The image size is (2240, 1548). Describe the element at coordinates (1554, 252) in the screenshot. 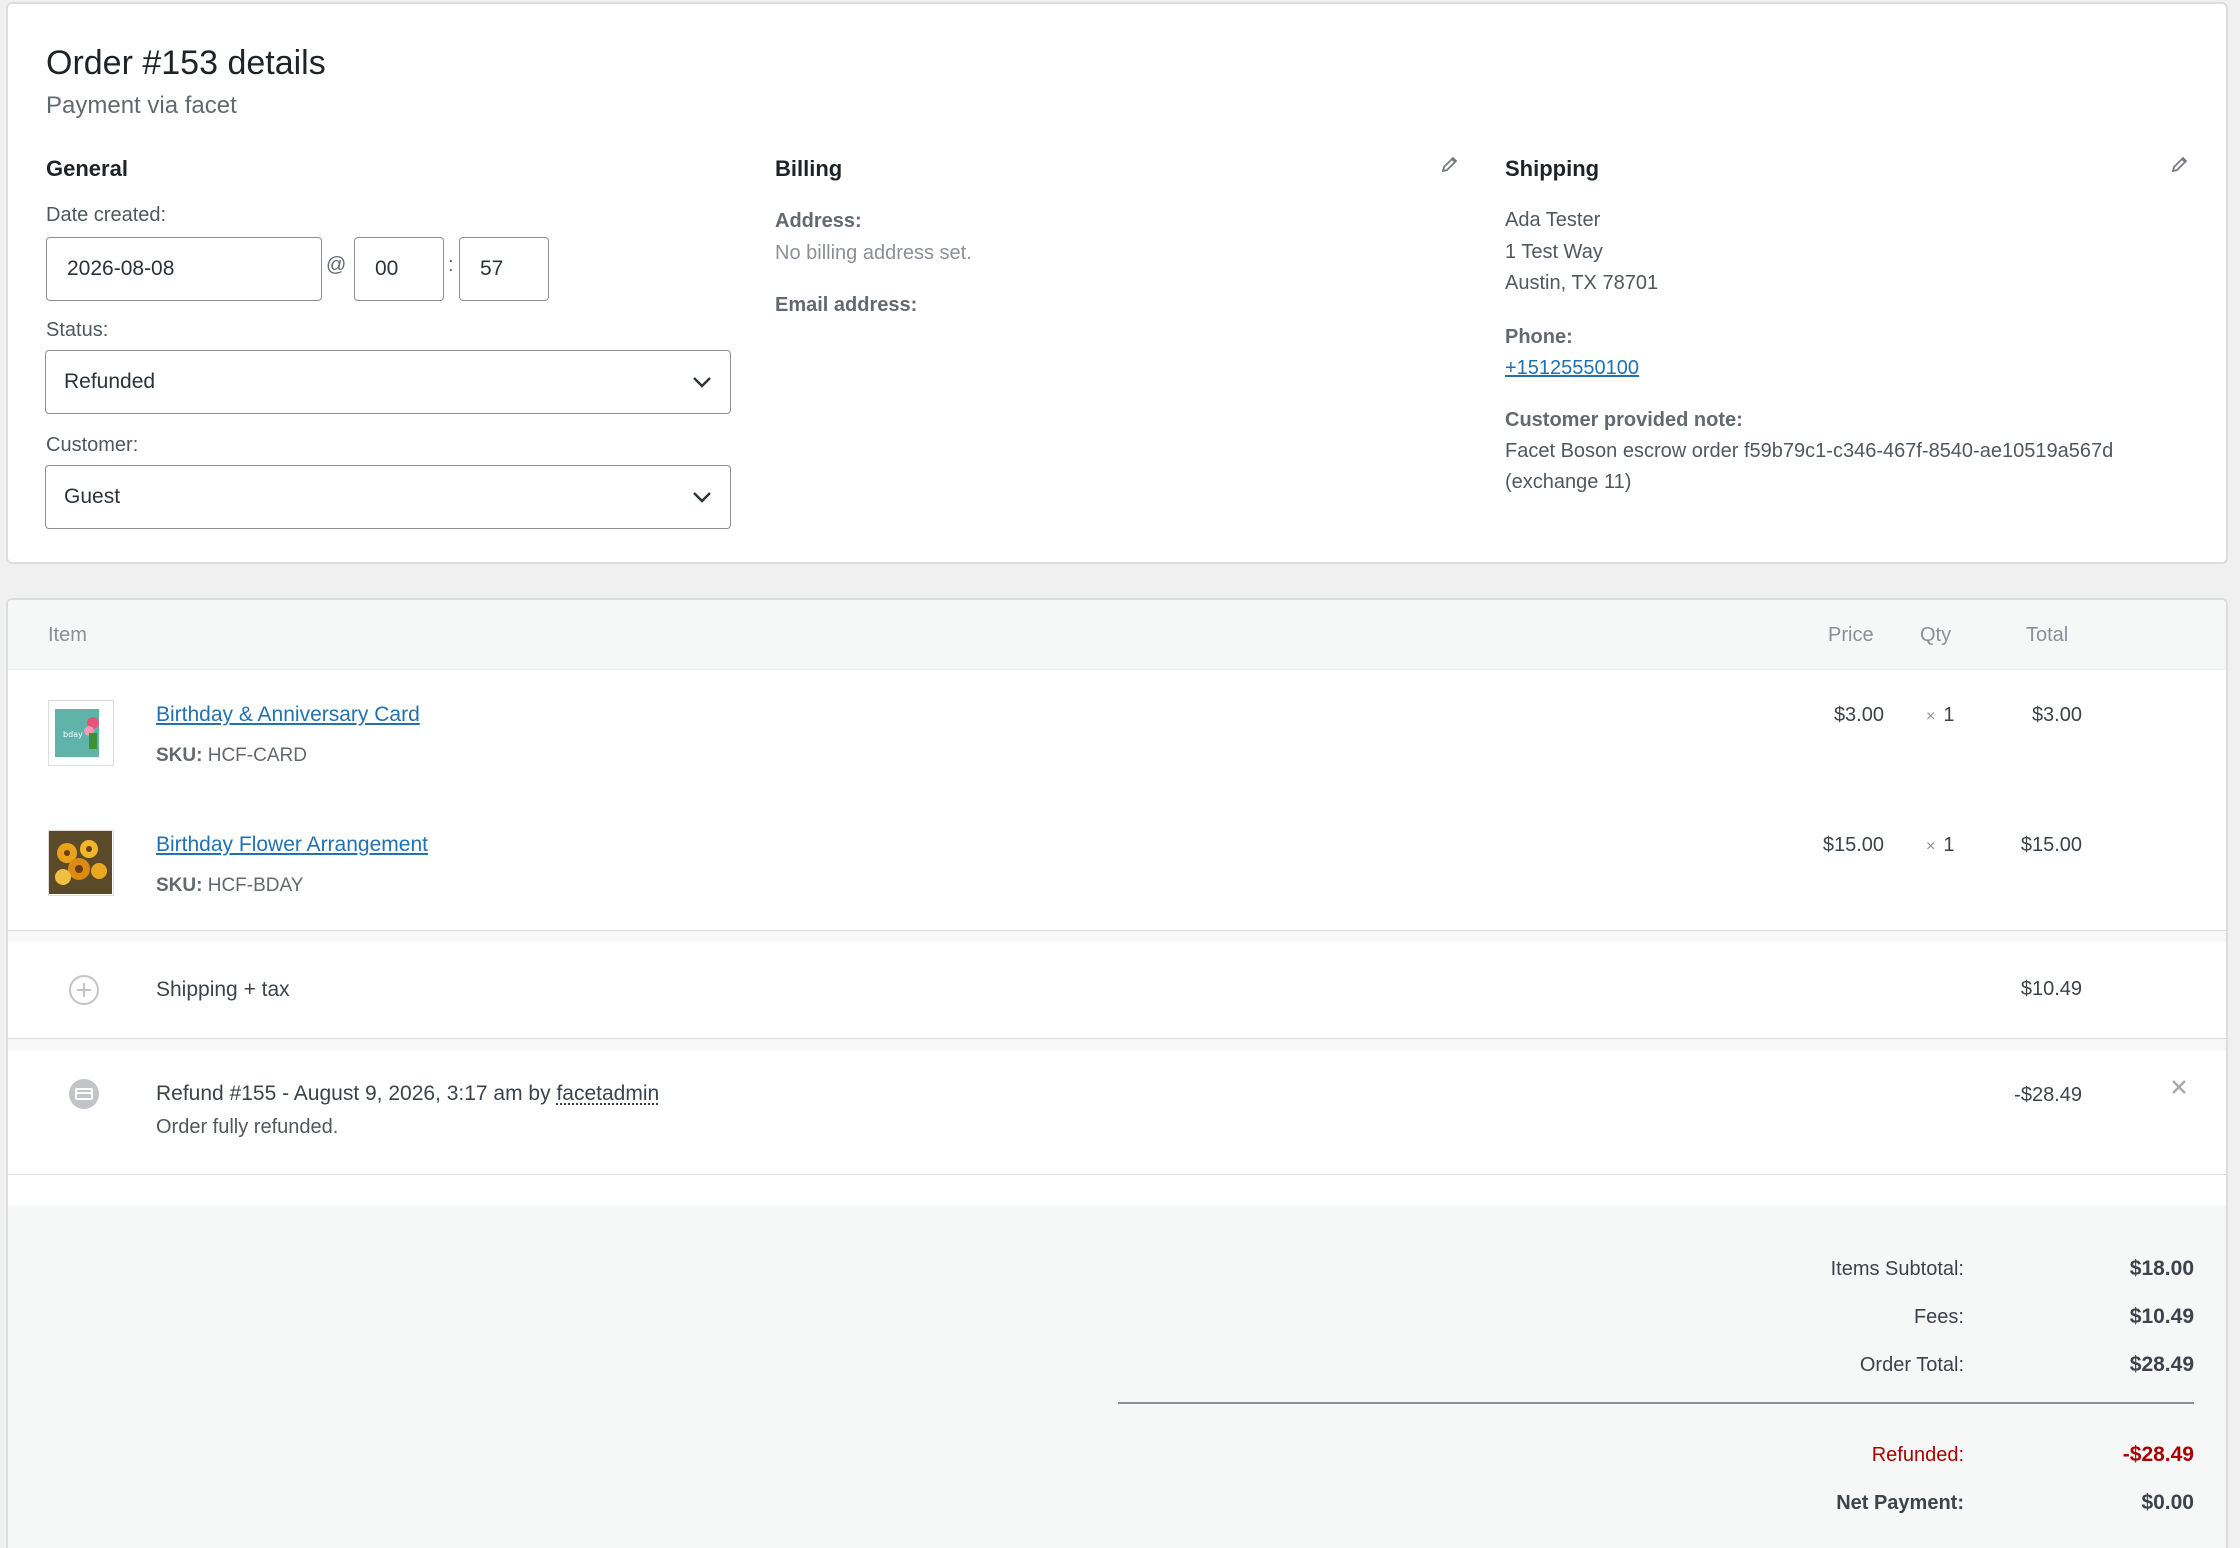

I see `shipping-street: 1 Test Way` at that location.